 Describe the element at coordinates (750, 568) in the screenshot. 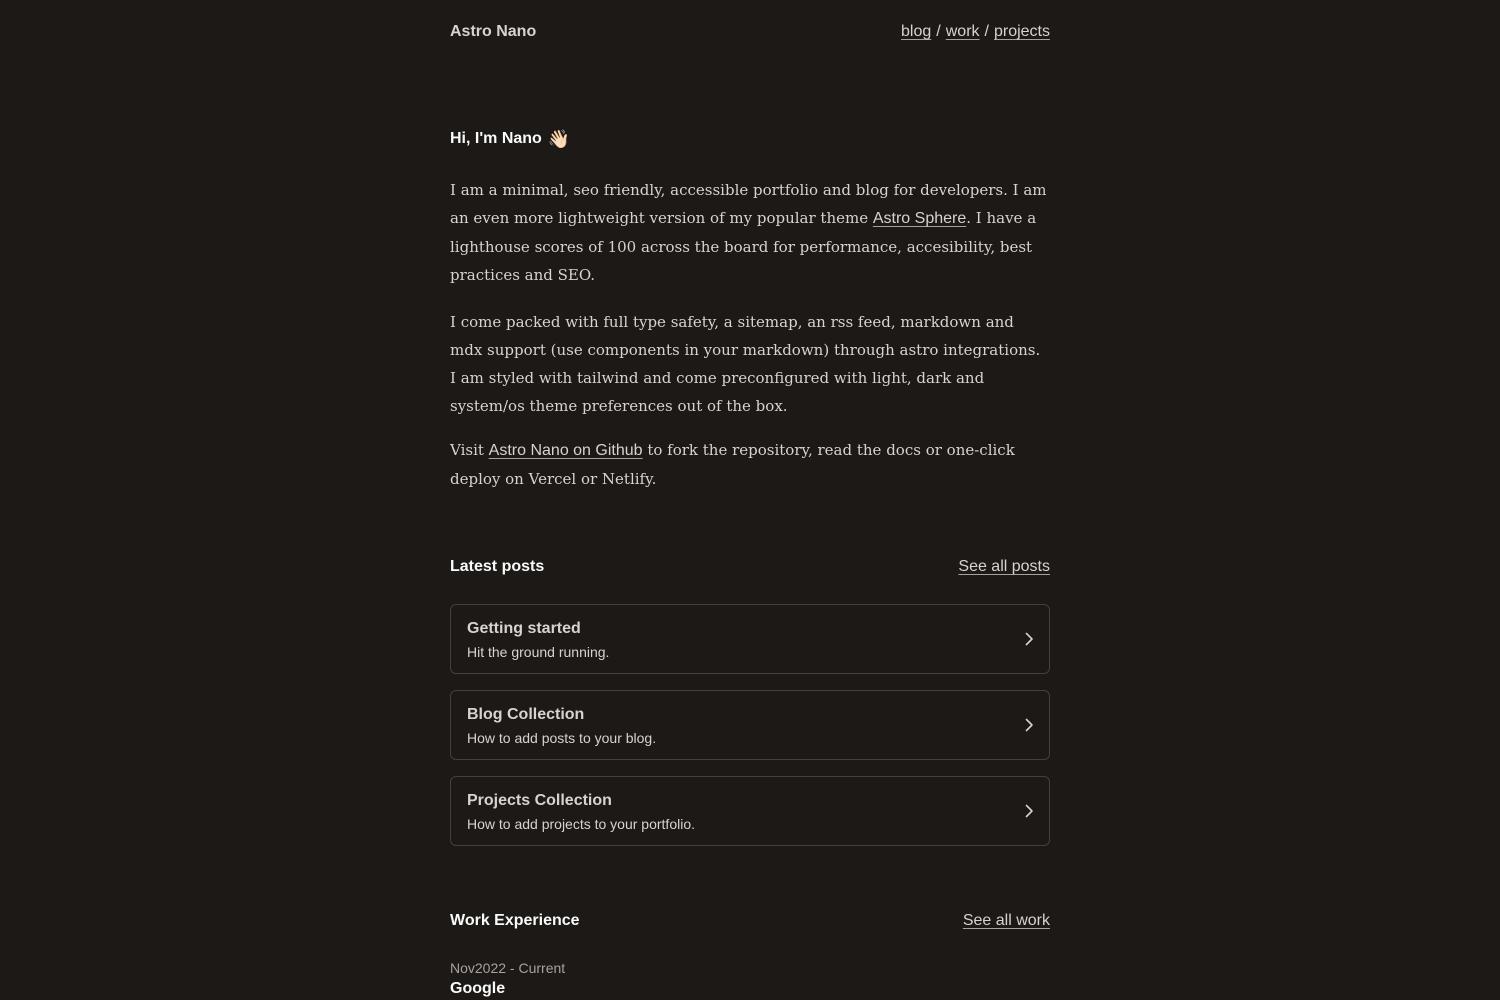

I see `latest-posts-header: Latest posts See all posts` at that location.